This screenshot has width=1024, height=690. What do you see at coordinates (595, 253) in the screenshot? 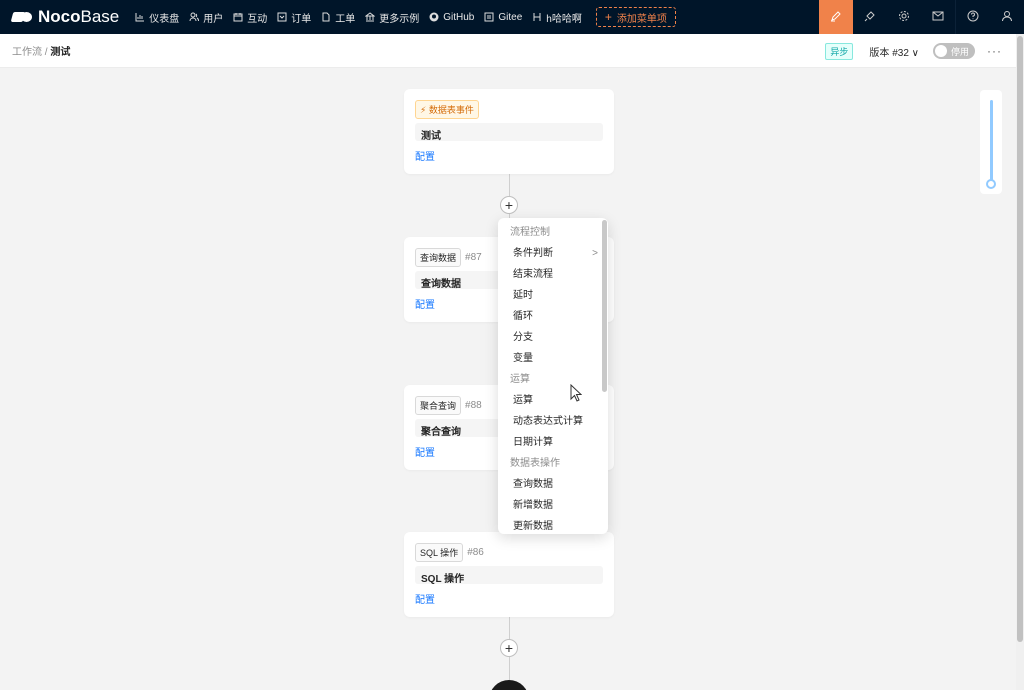
I see `chevron-right-icon: >` at bounding box center [595, 253].